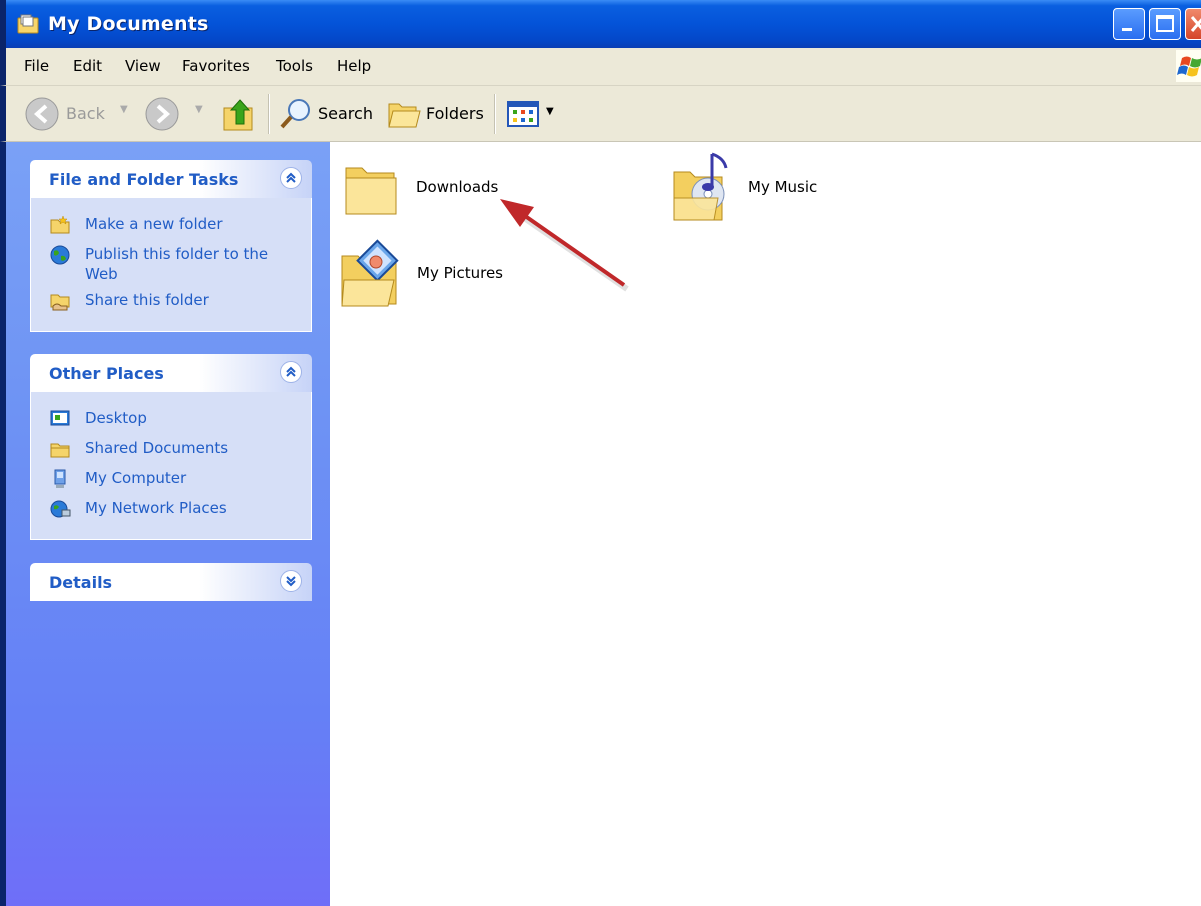 This screenshot has width=1201, height=906. I want to click on panel-title: Other Places, so click(106, 373).